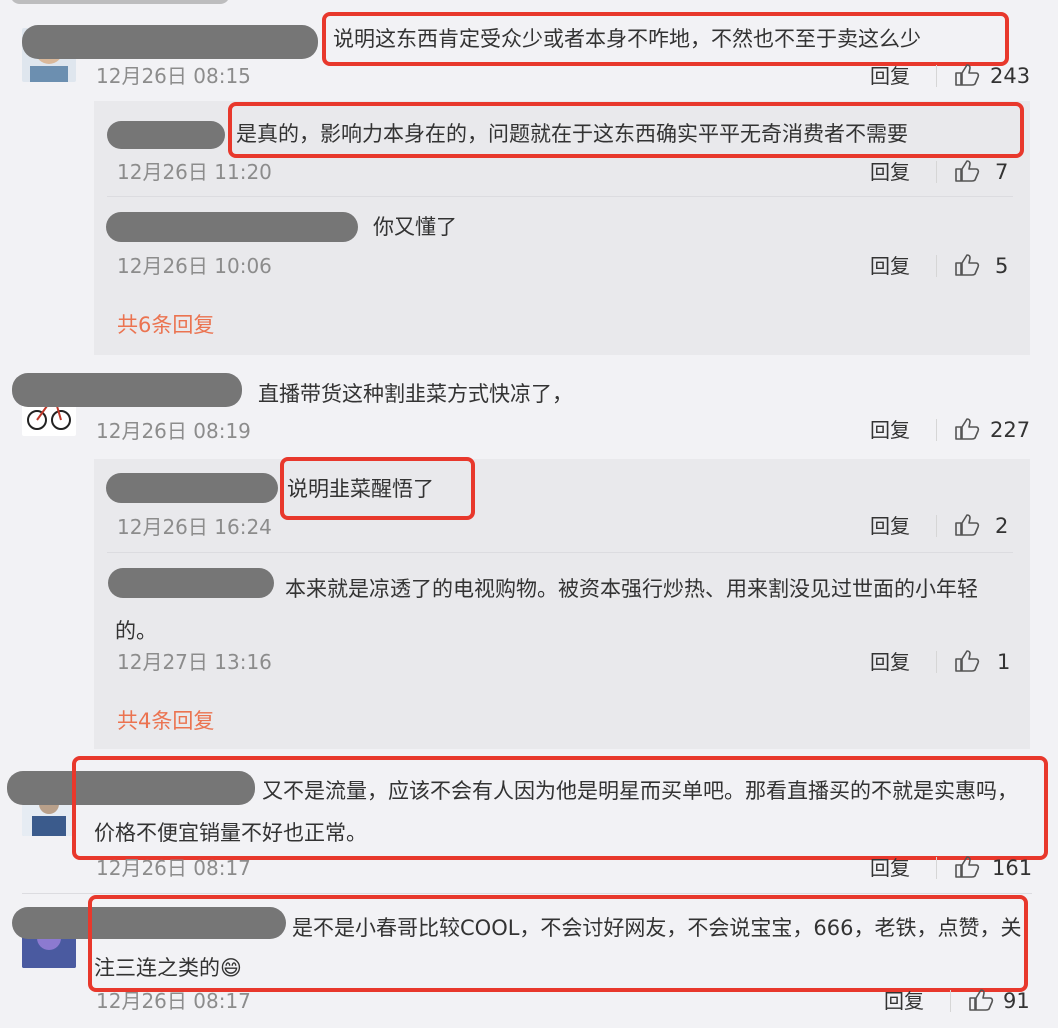 The height and width of the screenshot is (1028, 1058). Describe the element at coordinates (1016, 1001) in the screenshot. I see `like-count: 91` at that location.